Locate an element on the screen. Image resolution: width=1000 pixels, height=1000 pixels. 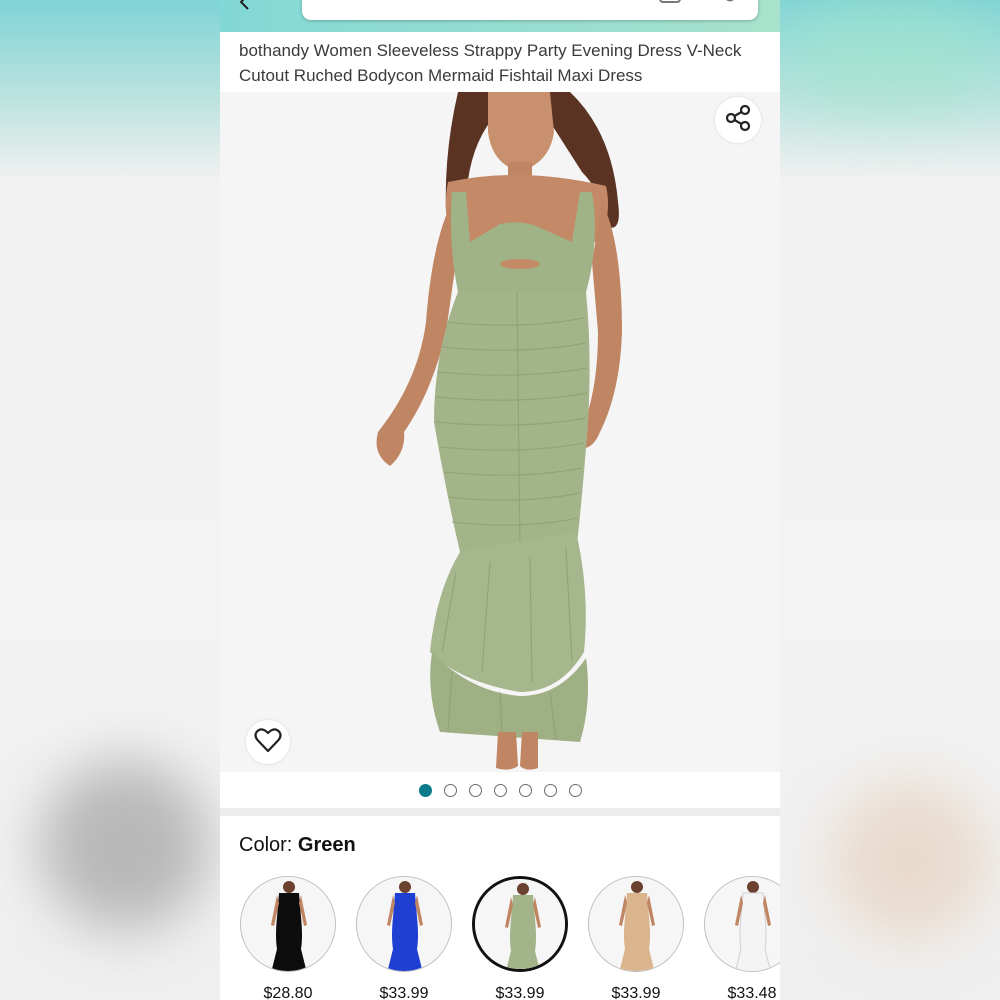
favorite-button is located at coordinates (268, 742).